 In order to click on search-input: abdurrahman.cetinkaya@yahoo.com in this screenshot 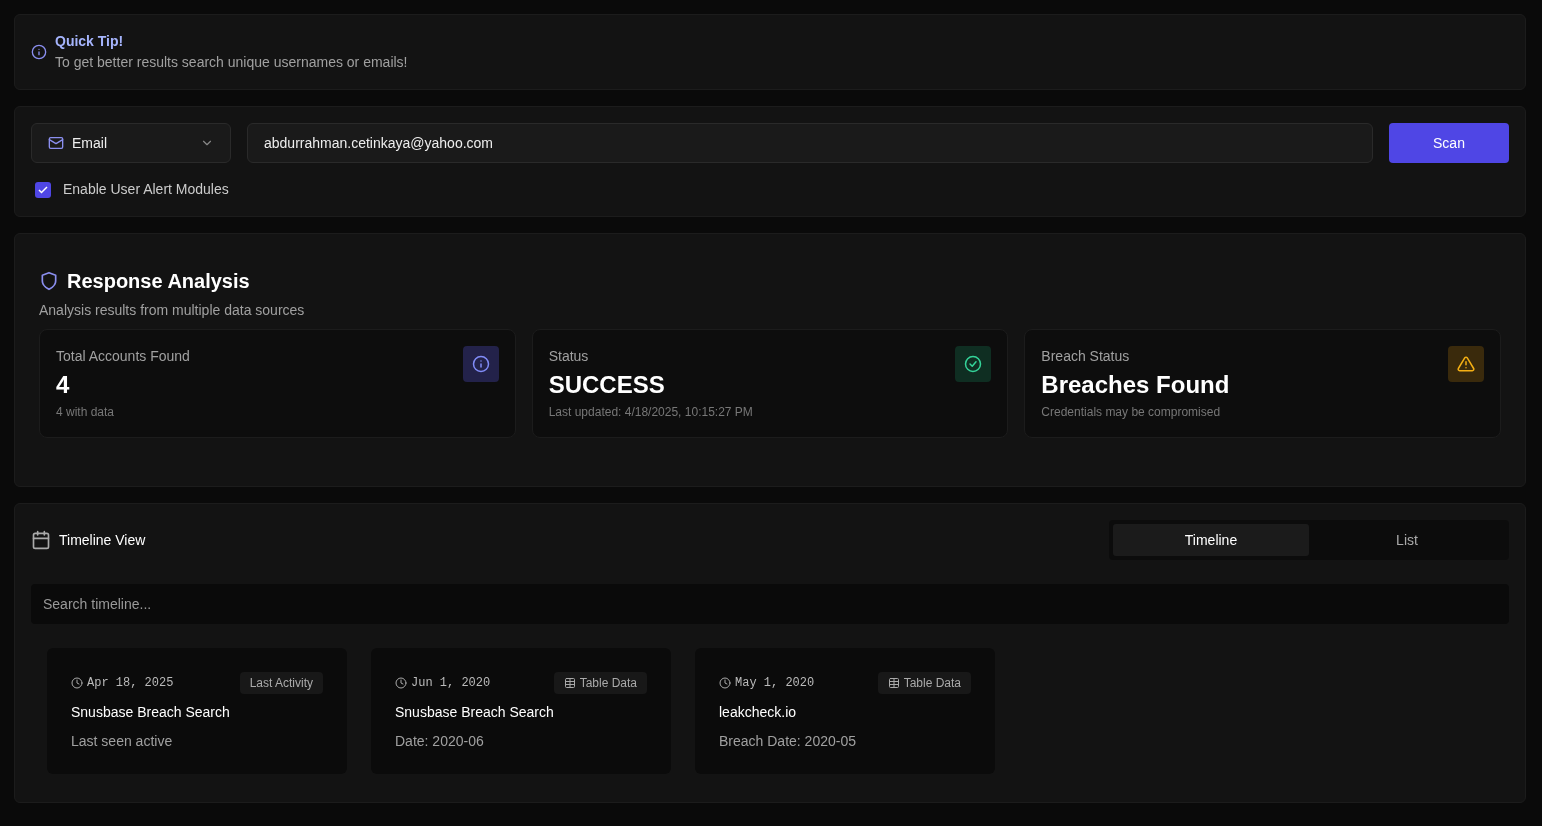, I will do `click(810, 143)`.